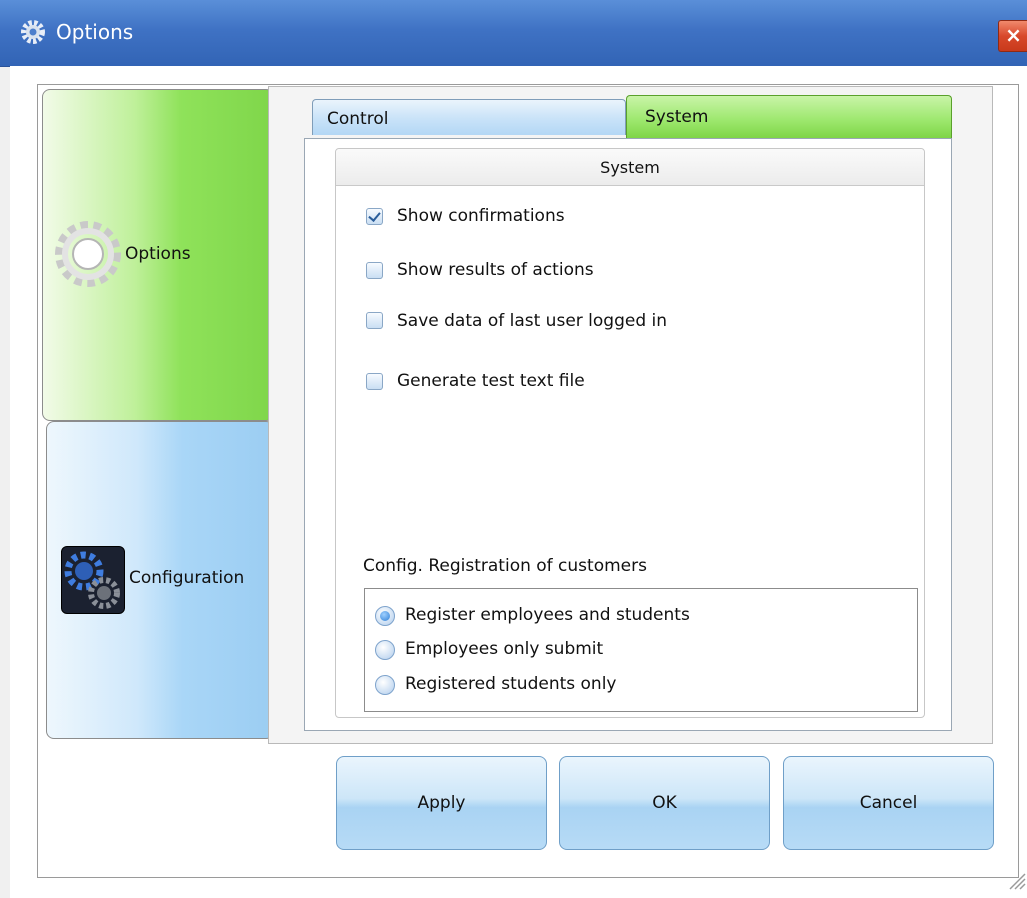 Image resolution: width=1027 pixels, height=898 pixels. Describe the element at coordinates (504, 649) in the screenshot. I see `radio-label: Employees only submit` at that location.